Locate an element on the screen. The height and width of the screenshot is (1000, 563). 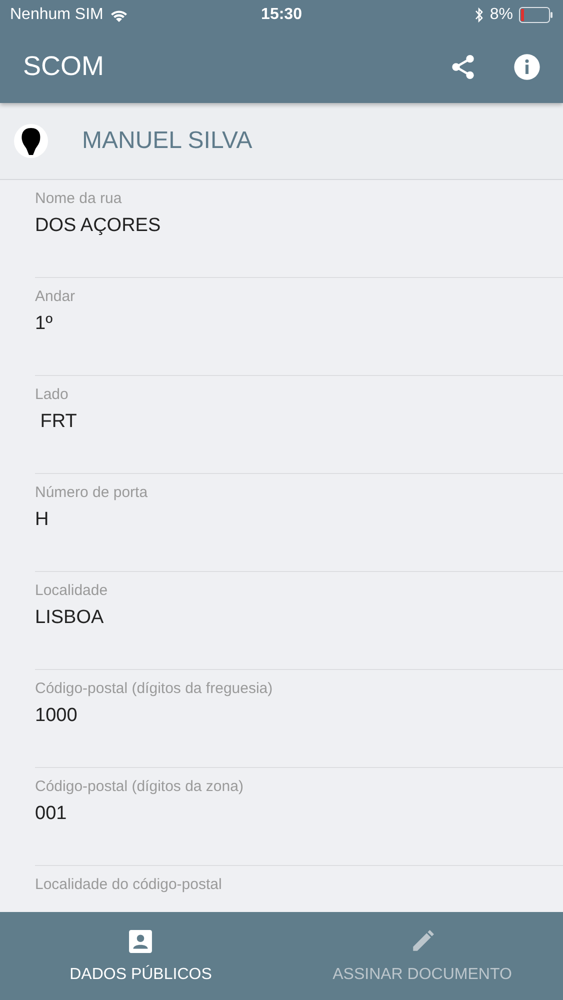
field-label: Número de porta is located at coordinates (92, 492).